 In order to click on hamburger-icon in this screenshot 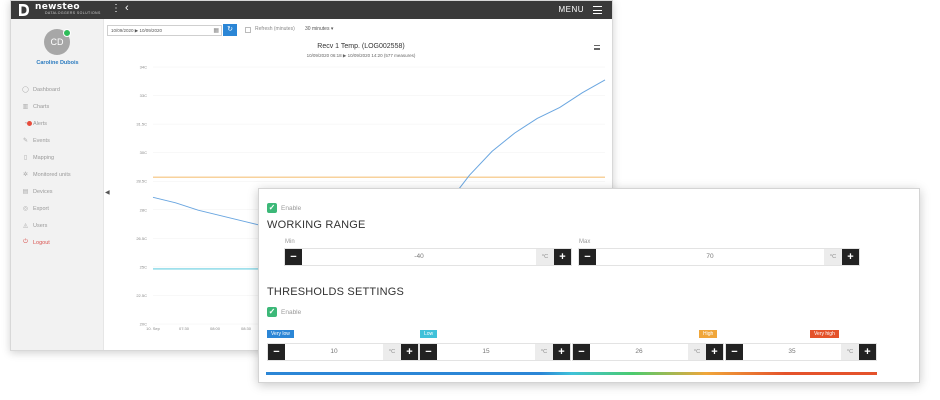, I will do `click(597, 10)`.